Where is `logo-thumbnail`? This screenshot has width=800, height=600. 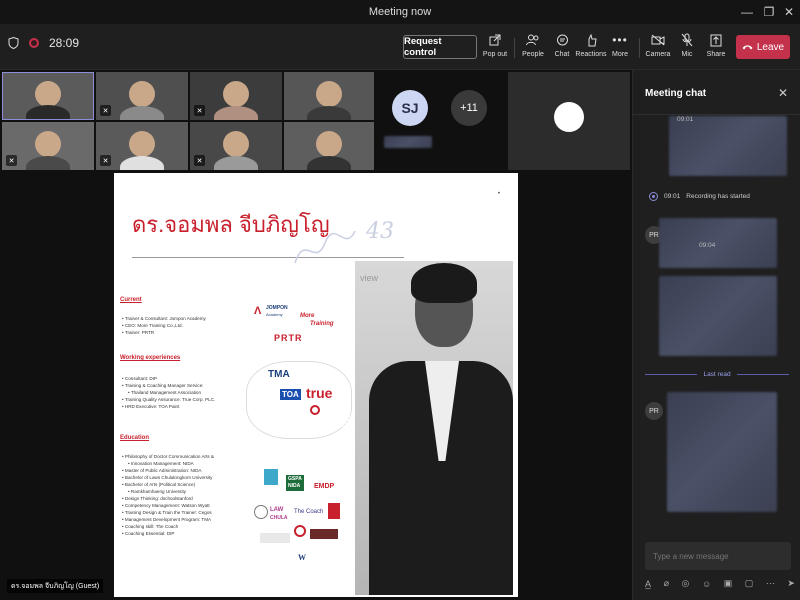
logo-thumbnail is located at coordinates (569, 117).